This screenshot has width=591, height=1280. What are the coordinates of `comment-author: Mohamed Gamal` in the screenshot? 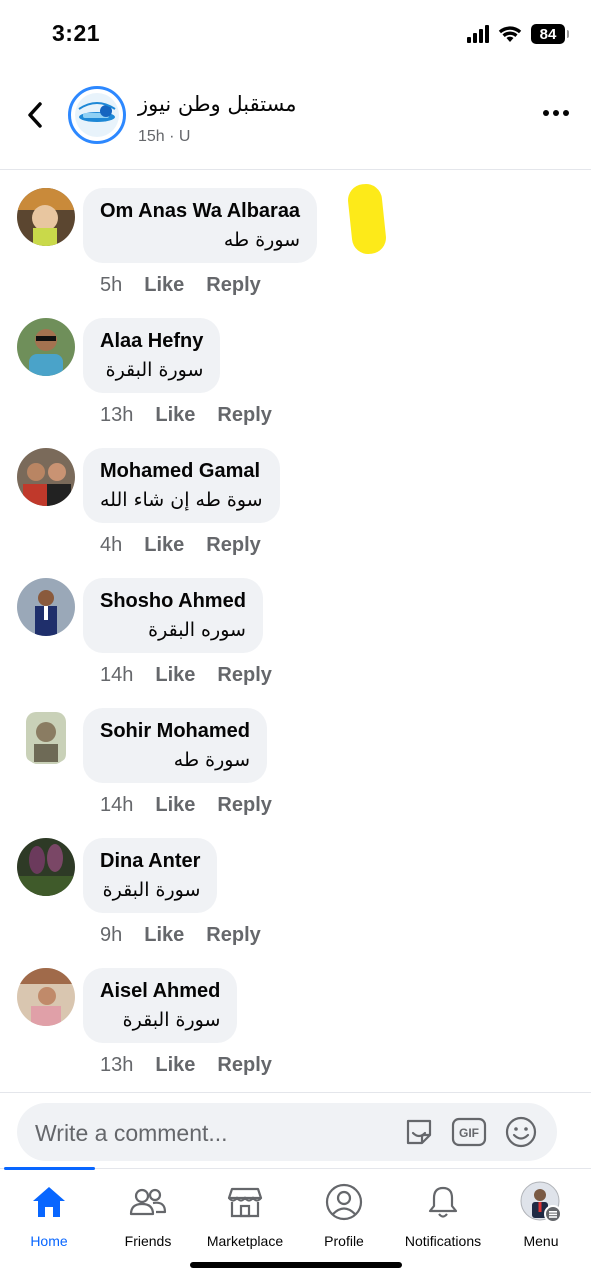 It's located at (181, 471).